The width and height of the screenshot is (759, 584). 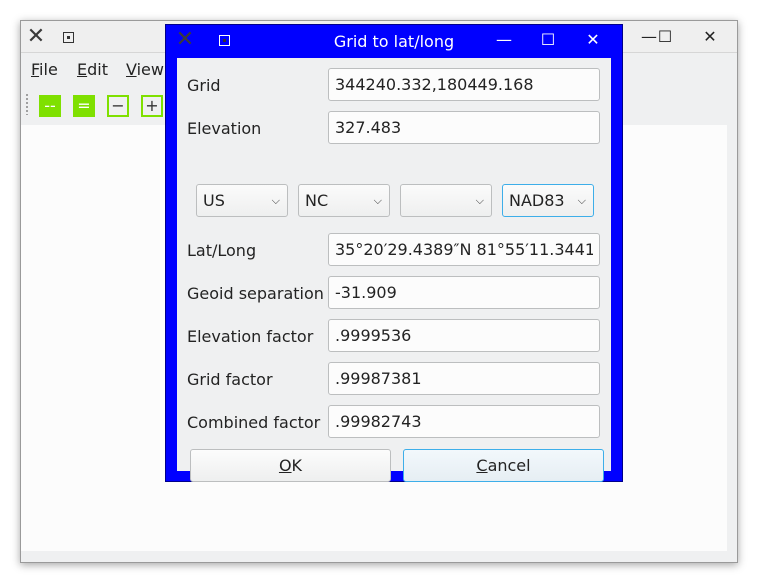 I want to click on cancel-button: Cancel, so click(x=503, y=465).